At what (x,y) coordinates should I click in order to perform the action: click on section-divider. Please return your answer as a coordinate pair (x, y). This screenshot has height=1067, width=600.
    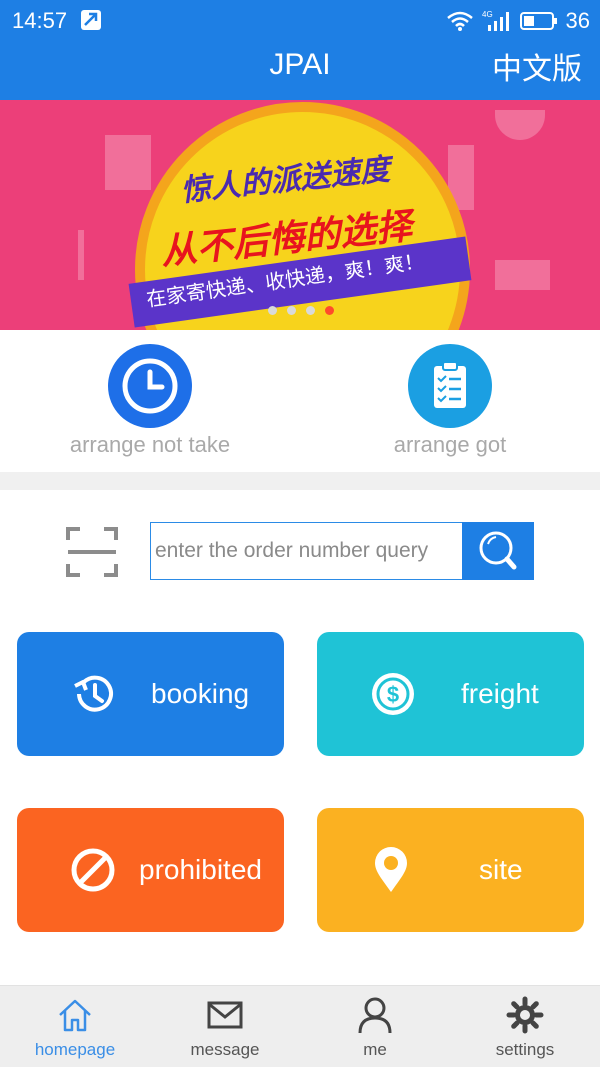
    Looking at the image, I should click on (300, 481).